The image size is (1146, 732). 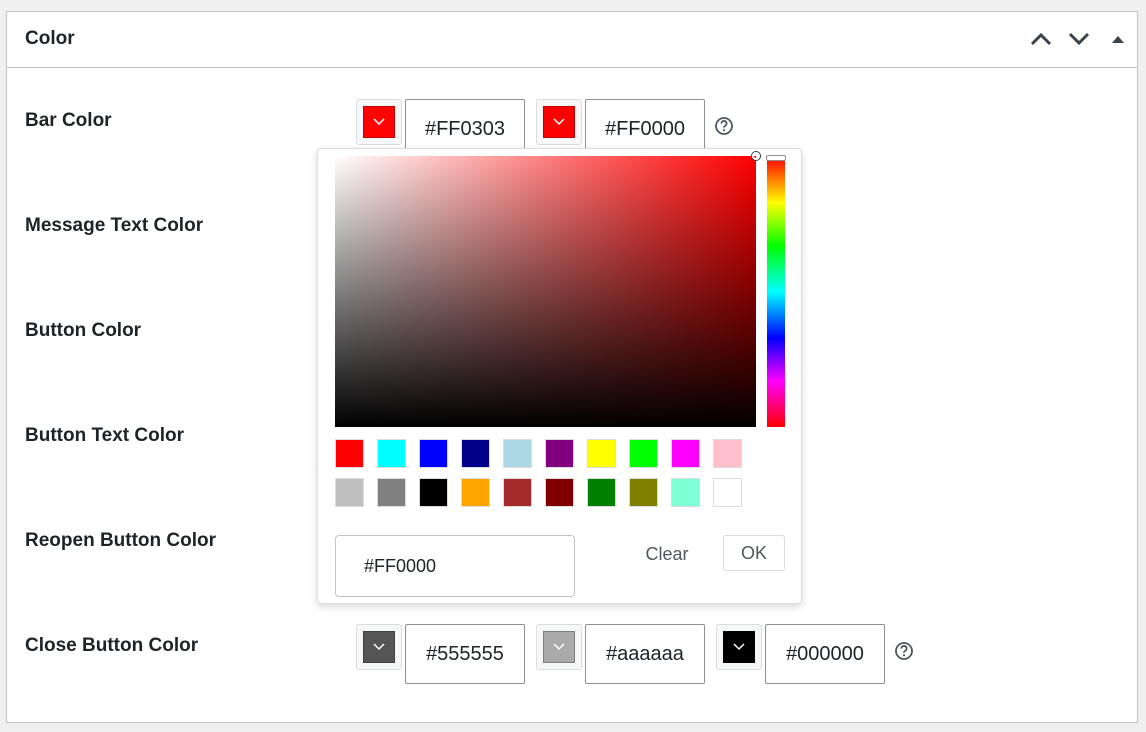 I want to click on caret-up-icon, so click(x=1118, y=39).